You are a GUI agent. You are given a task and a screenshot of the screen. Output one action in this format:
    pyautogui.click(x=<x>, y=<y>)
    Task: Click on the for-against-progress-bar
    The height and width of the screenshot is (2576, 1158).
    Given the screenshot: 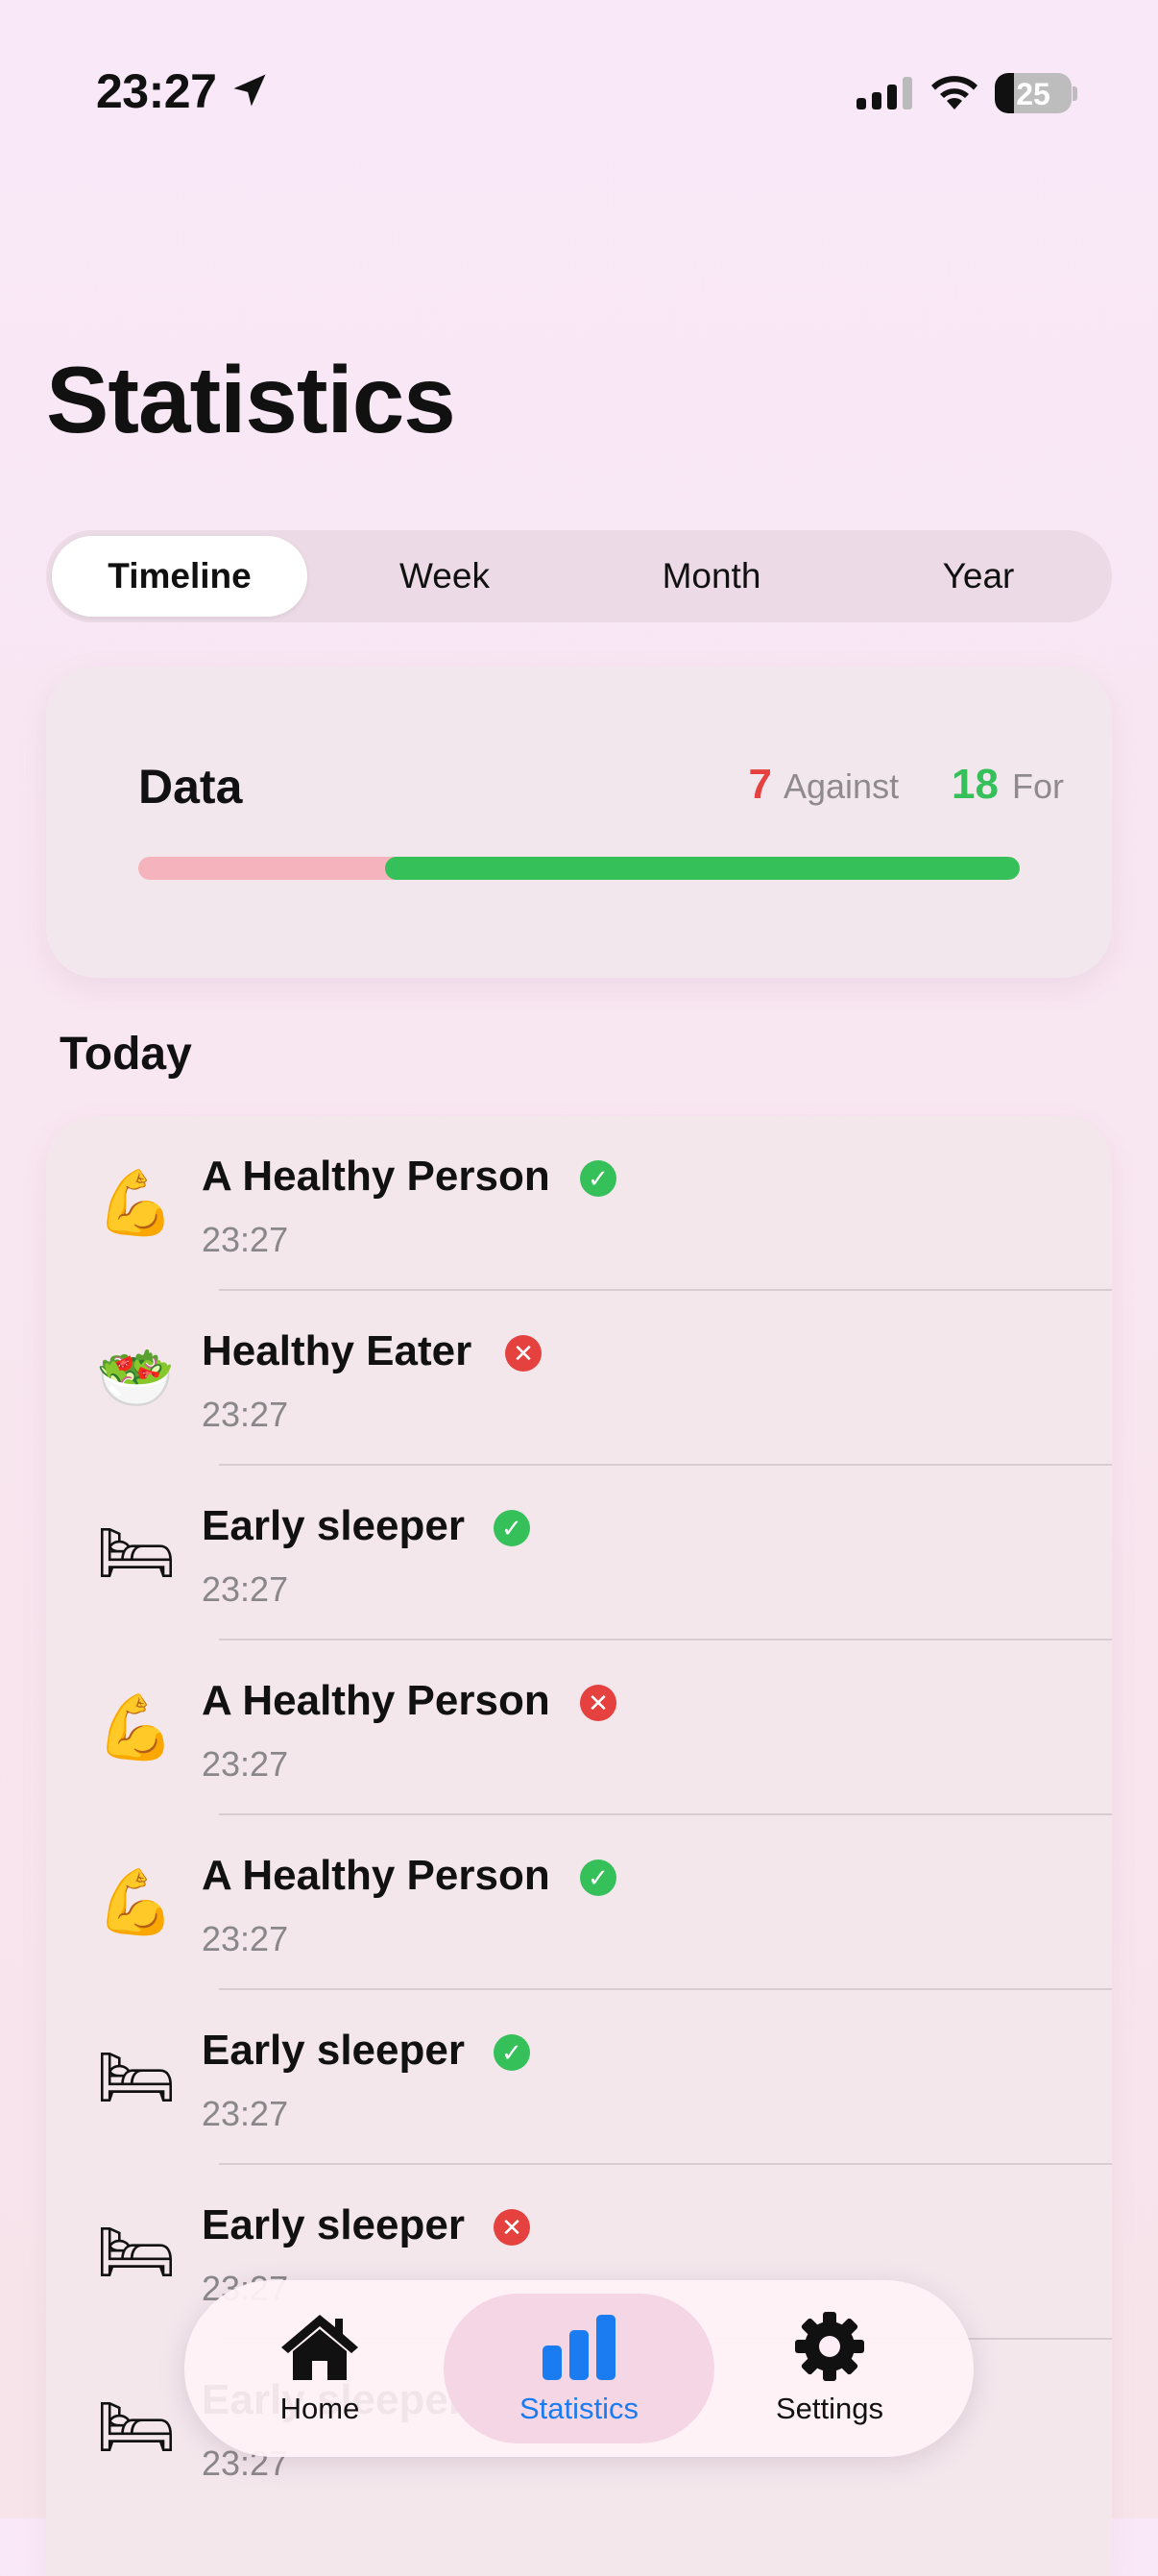 What is the action you would take?
    pyautogui.click(x=579, y=869)
    